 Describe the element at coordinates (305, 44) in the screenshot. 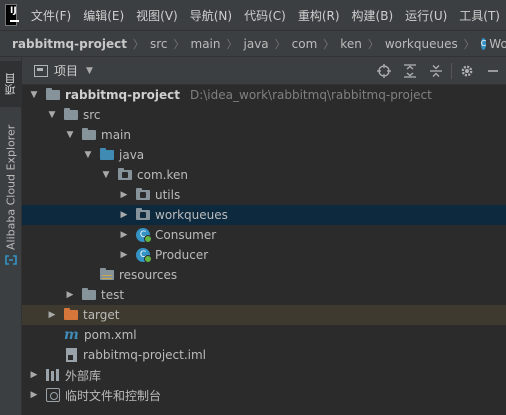

I see `breadcrumb-com: com` at that location.